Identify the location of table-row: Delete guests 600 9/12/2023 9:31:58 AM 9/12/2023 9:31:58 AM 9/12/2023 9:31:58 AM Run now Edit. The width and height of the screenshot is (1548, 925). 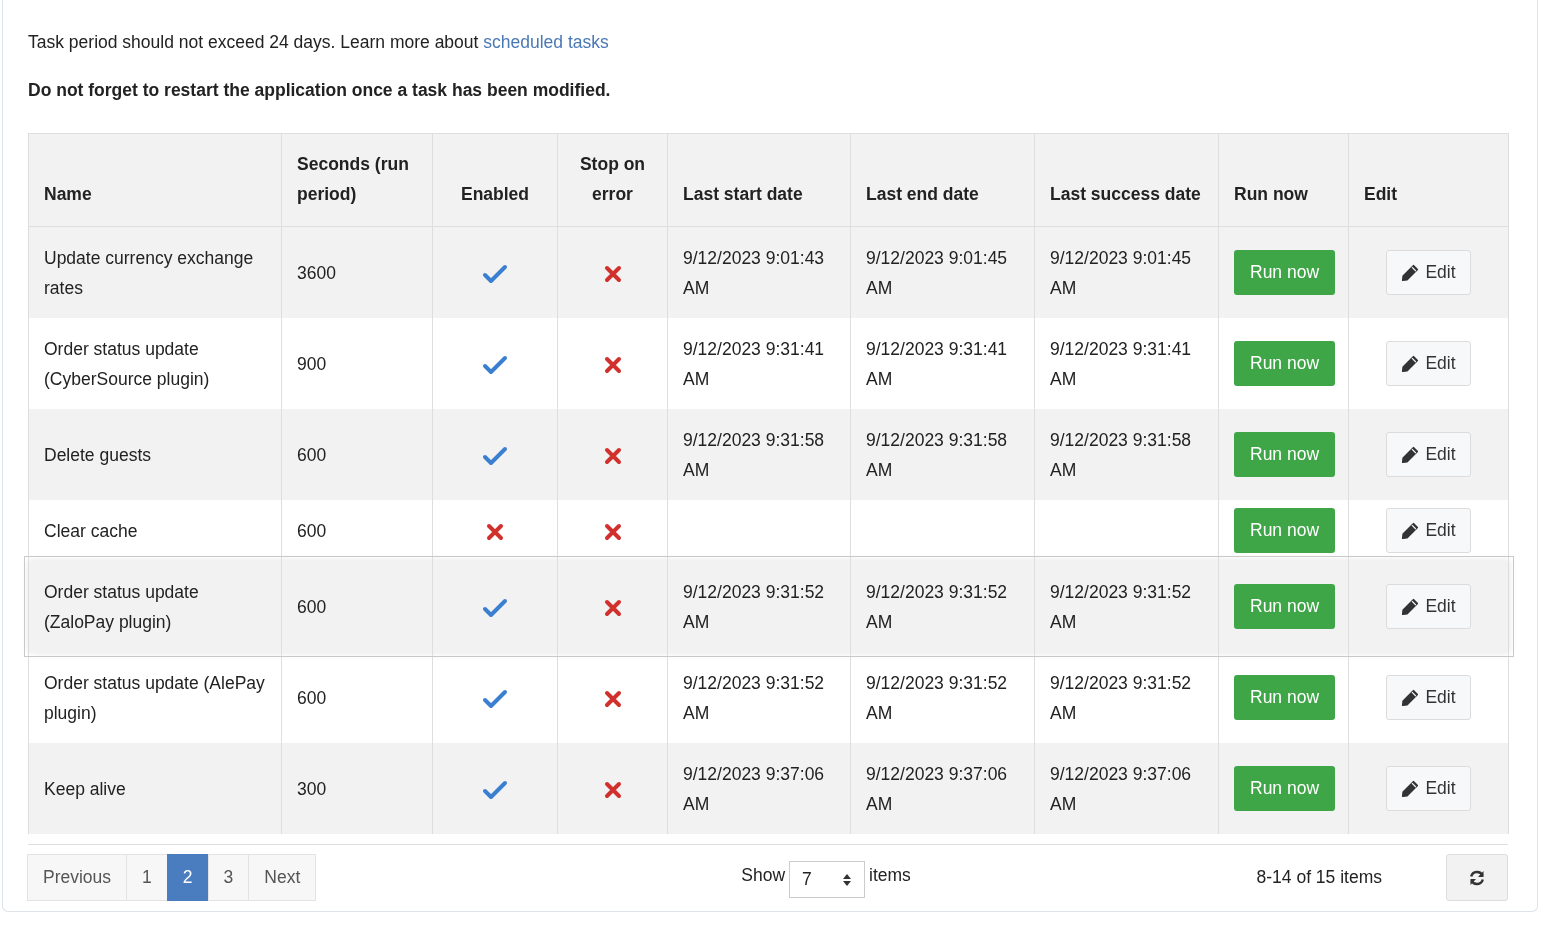
(768, 454).